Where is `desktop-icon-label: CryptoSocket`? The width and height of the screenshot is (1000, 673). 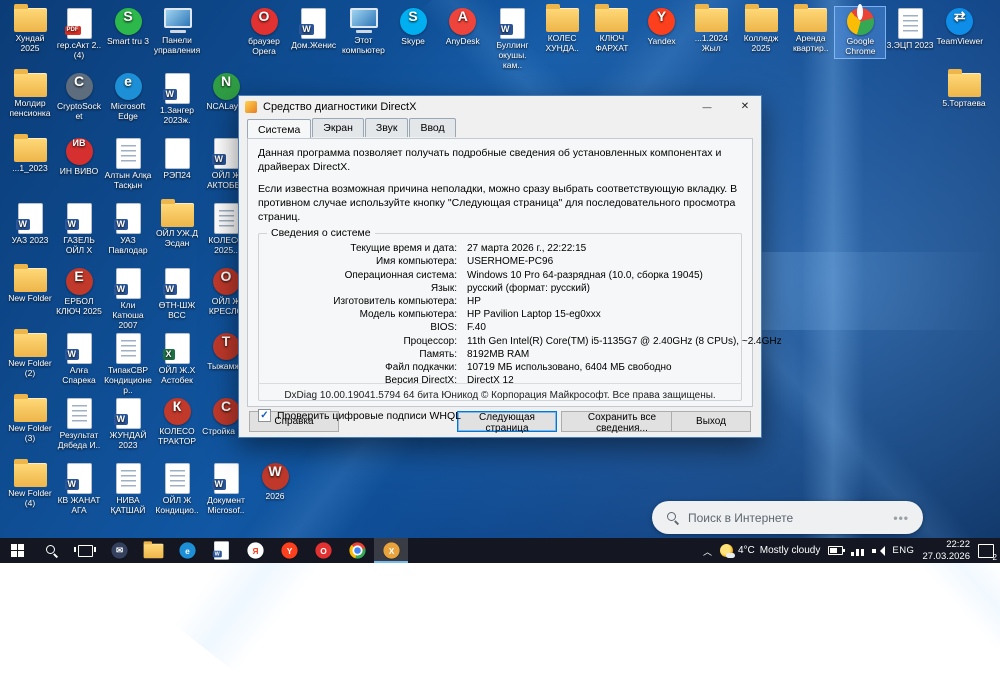 desktop-icon-label: CryptoSocket is located at coordinates (79, 111).